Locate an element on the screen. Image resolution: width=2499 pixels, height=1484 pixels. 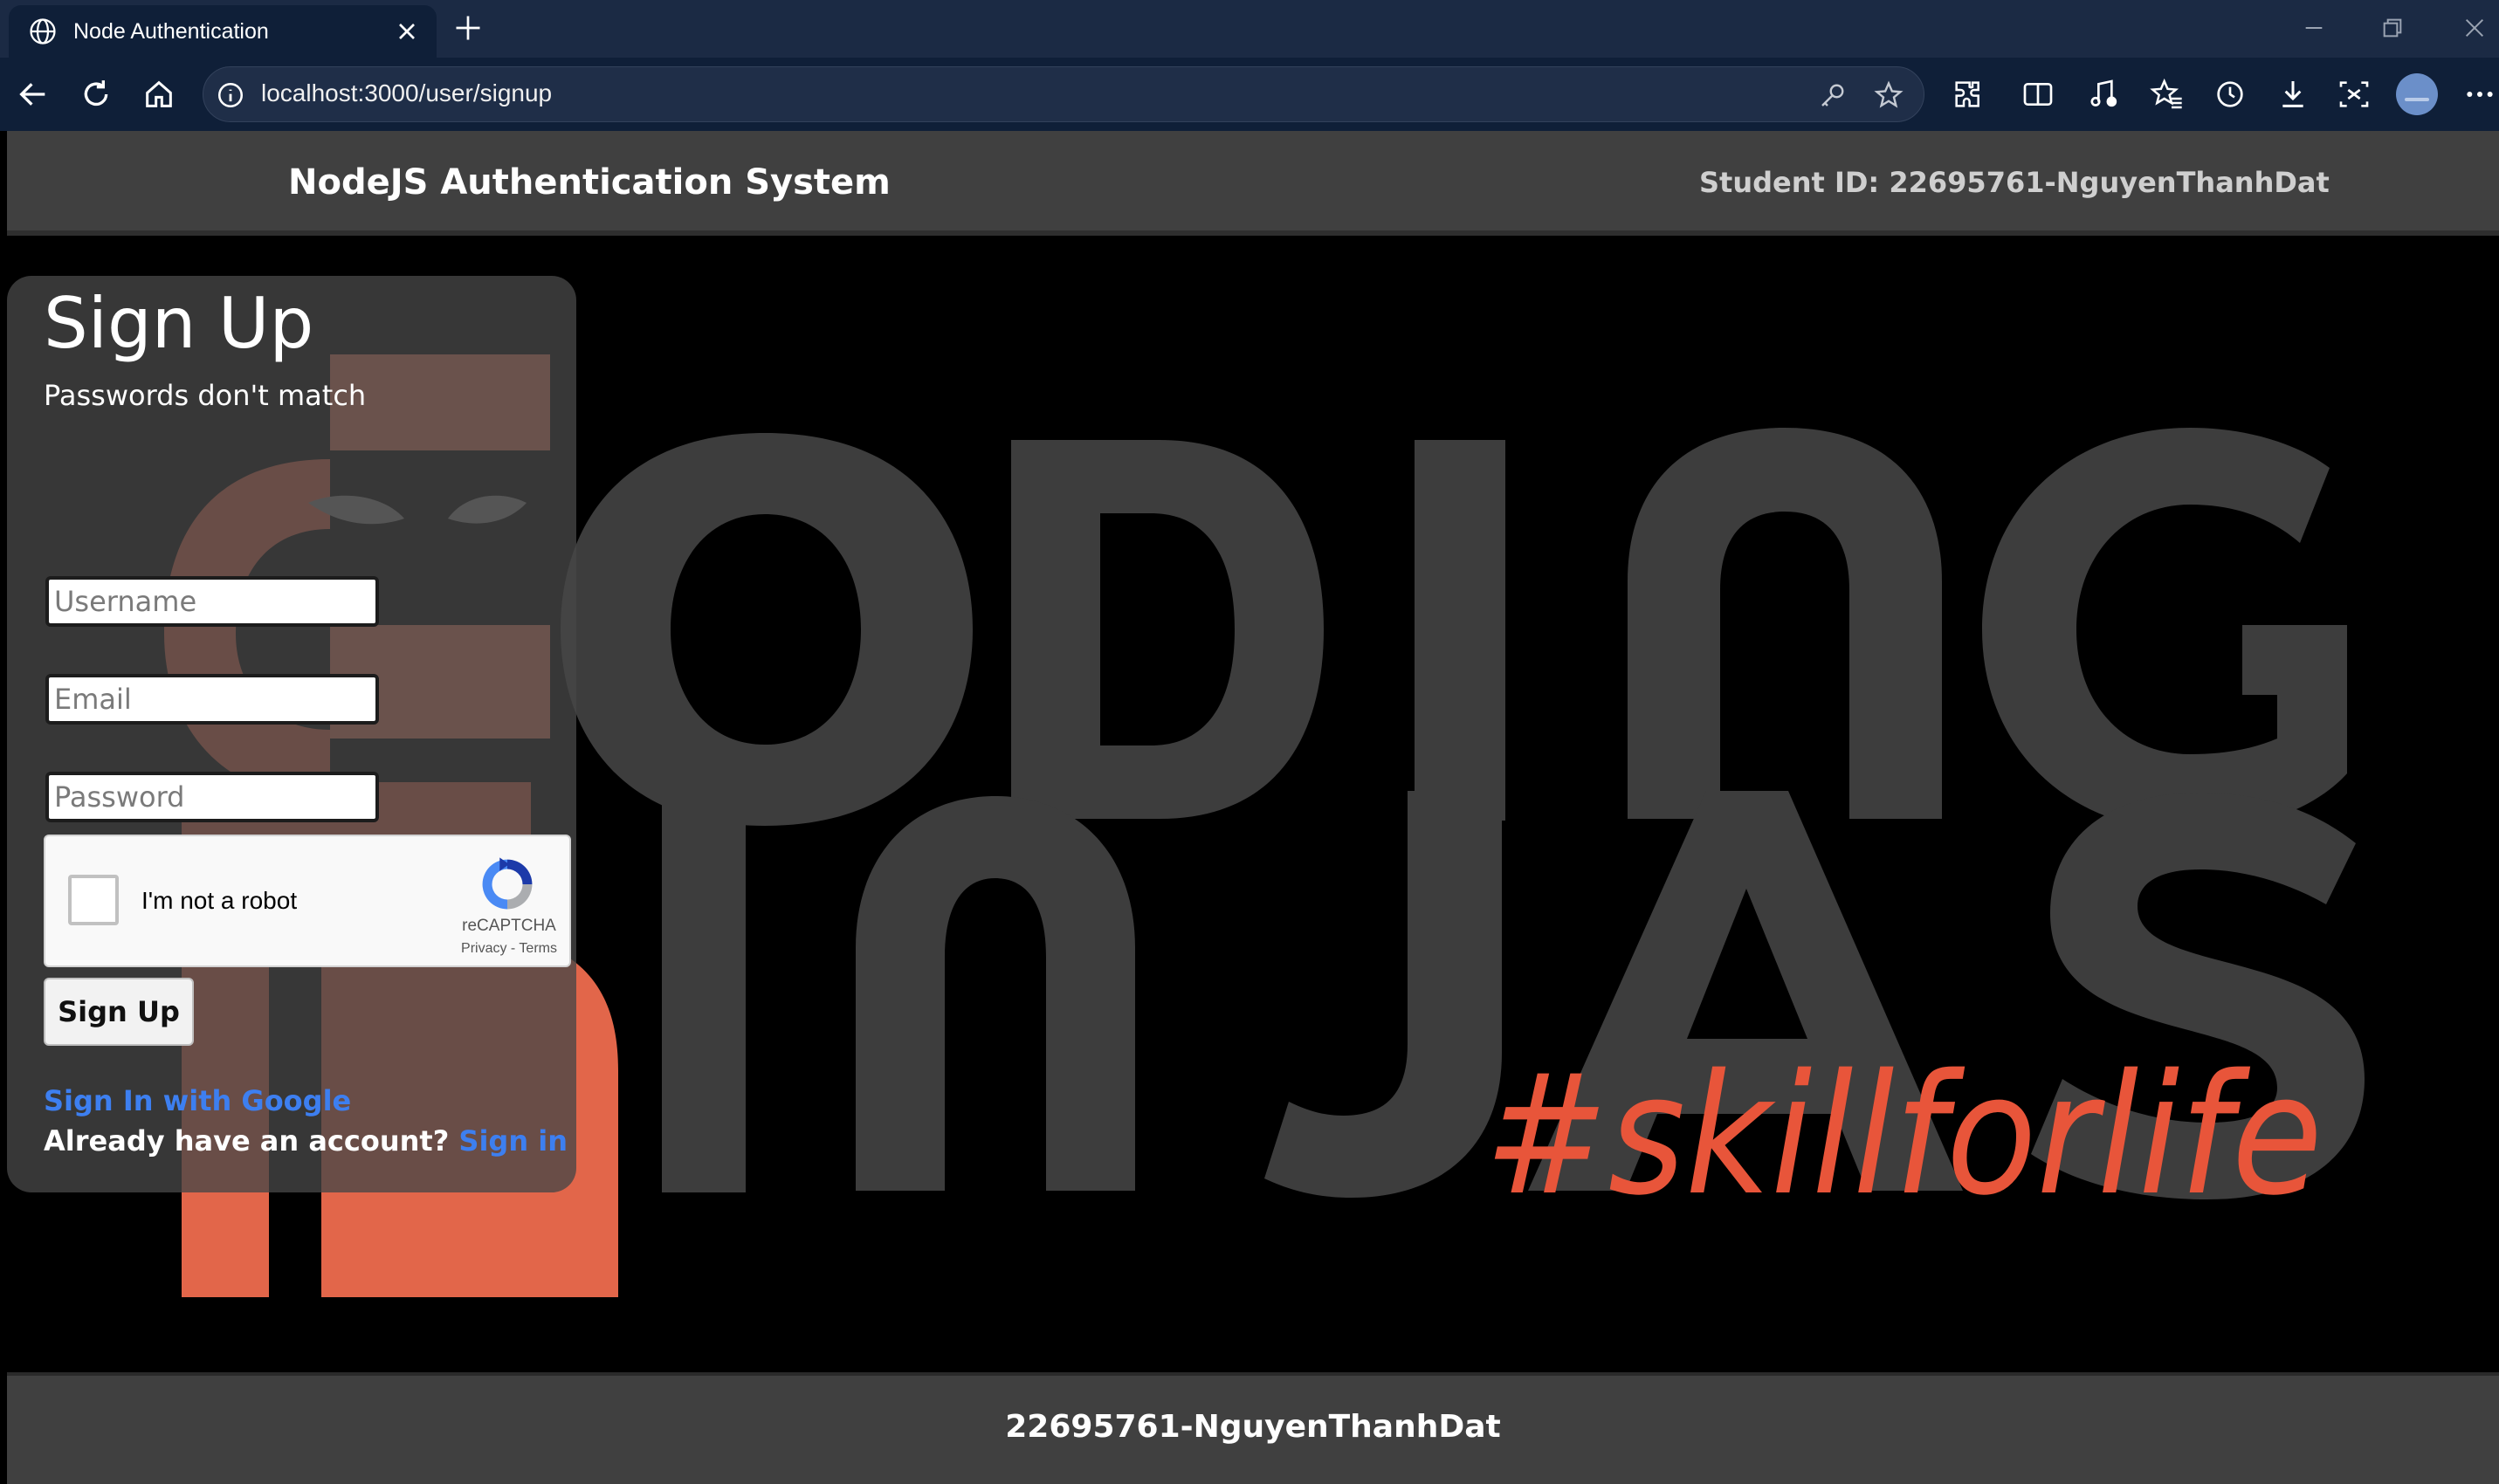
screenshot-icon is located at coordinates (2354, 95).